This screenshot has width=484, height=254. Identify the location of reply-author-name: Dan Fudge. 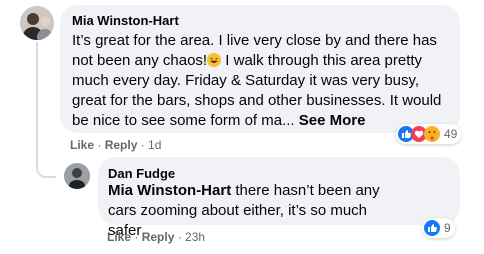
(141, 173).